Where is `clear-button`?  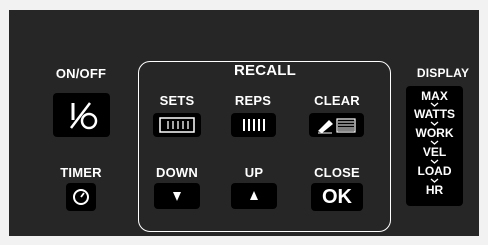
clear-button is located at coordinates (336, 125).